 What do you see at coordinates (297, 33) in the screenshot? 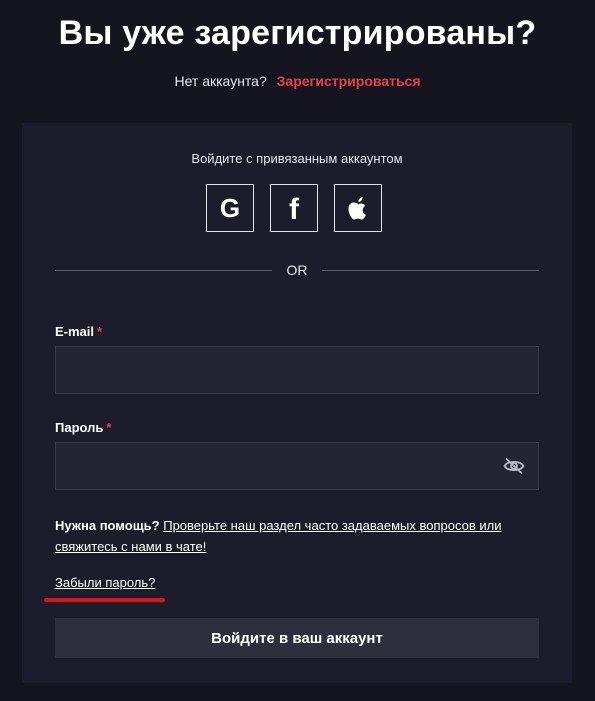
I see `page-title: Вы уже зарегистрированы?` at bounding box center [297, 33].